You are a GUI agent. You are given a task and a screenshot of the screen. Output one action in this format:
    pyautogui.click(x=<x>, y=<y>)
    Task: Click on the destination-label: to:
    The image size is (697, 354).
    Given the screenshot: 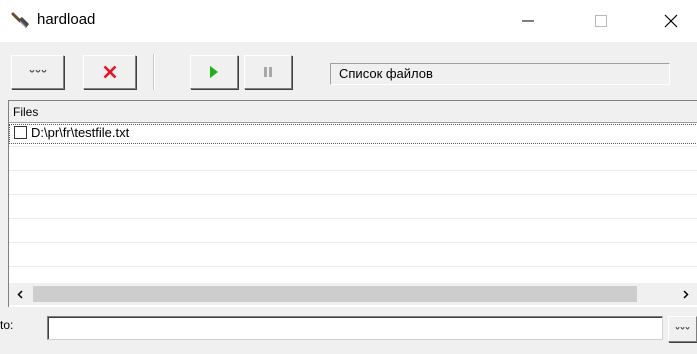 What is the action you would take?
    pyautogui.click(x=7, y=325)
    